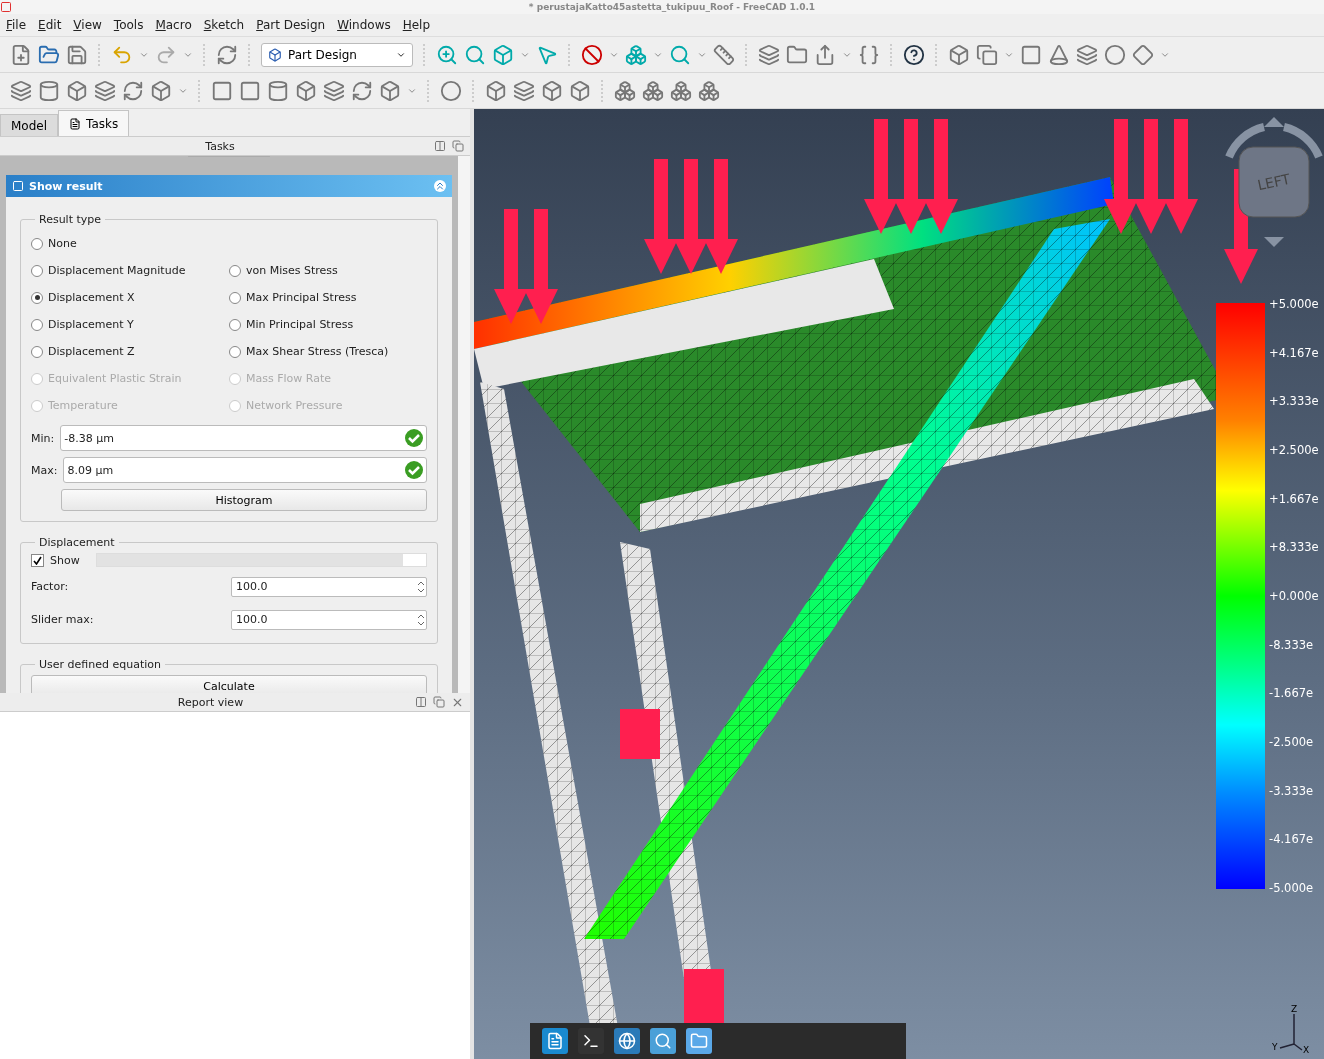 Image resolution: width=1324 pixels, height=1059 pixels. What do you see at coordinates (636, 54) in the screenshot?
I see `box-selection-icon` at bounding box center [636, 54].